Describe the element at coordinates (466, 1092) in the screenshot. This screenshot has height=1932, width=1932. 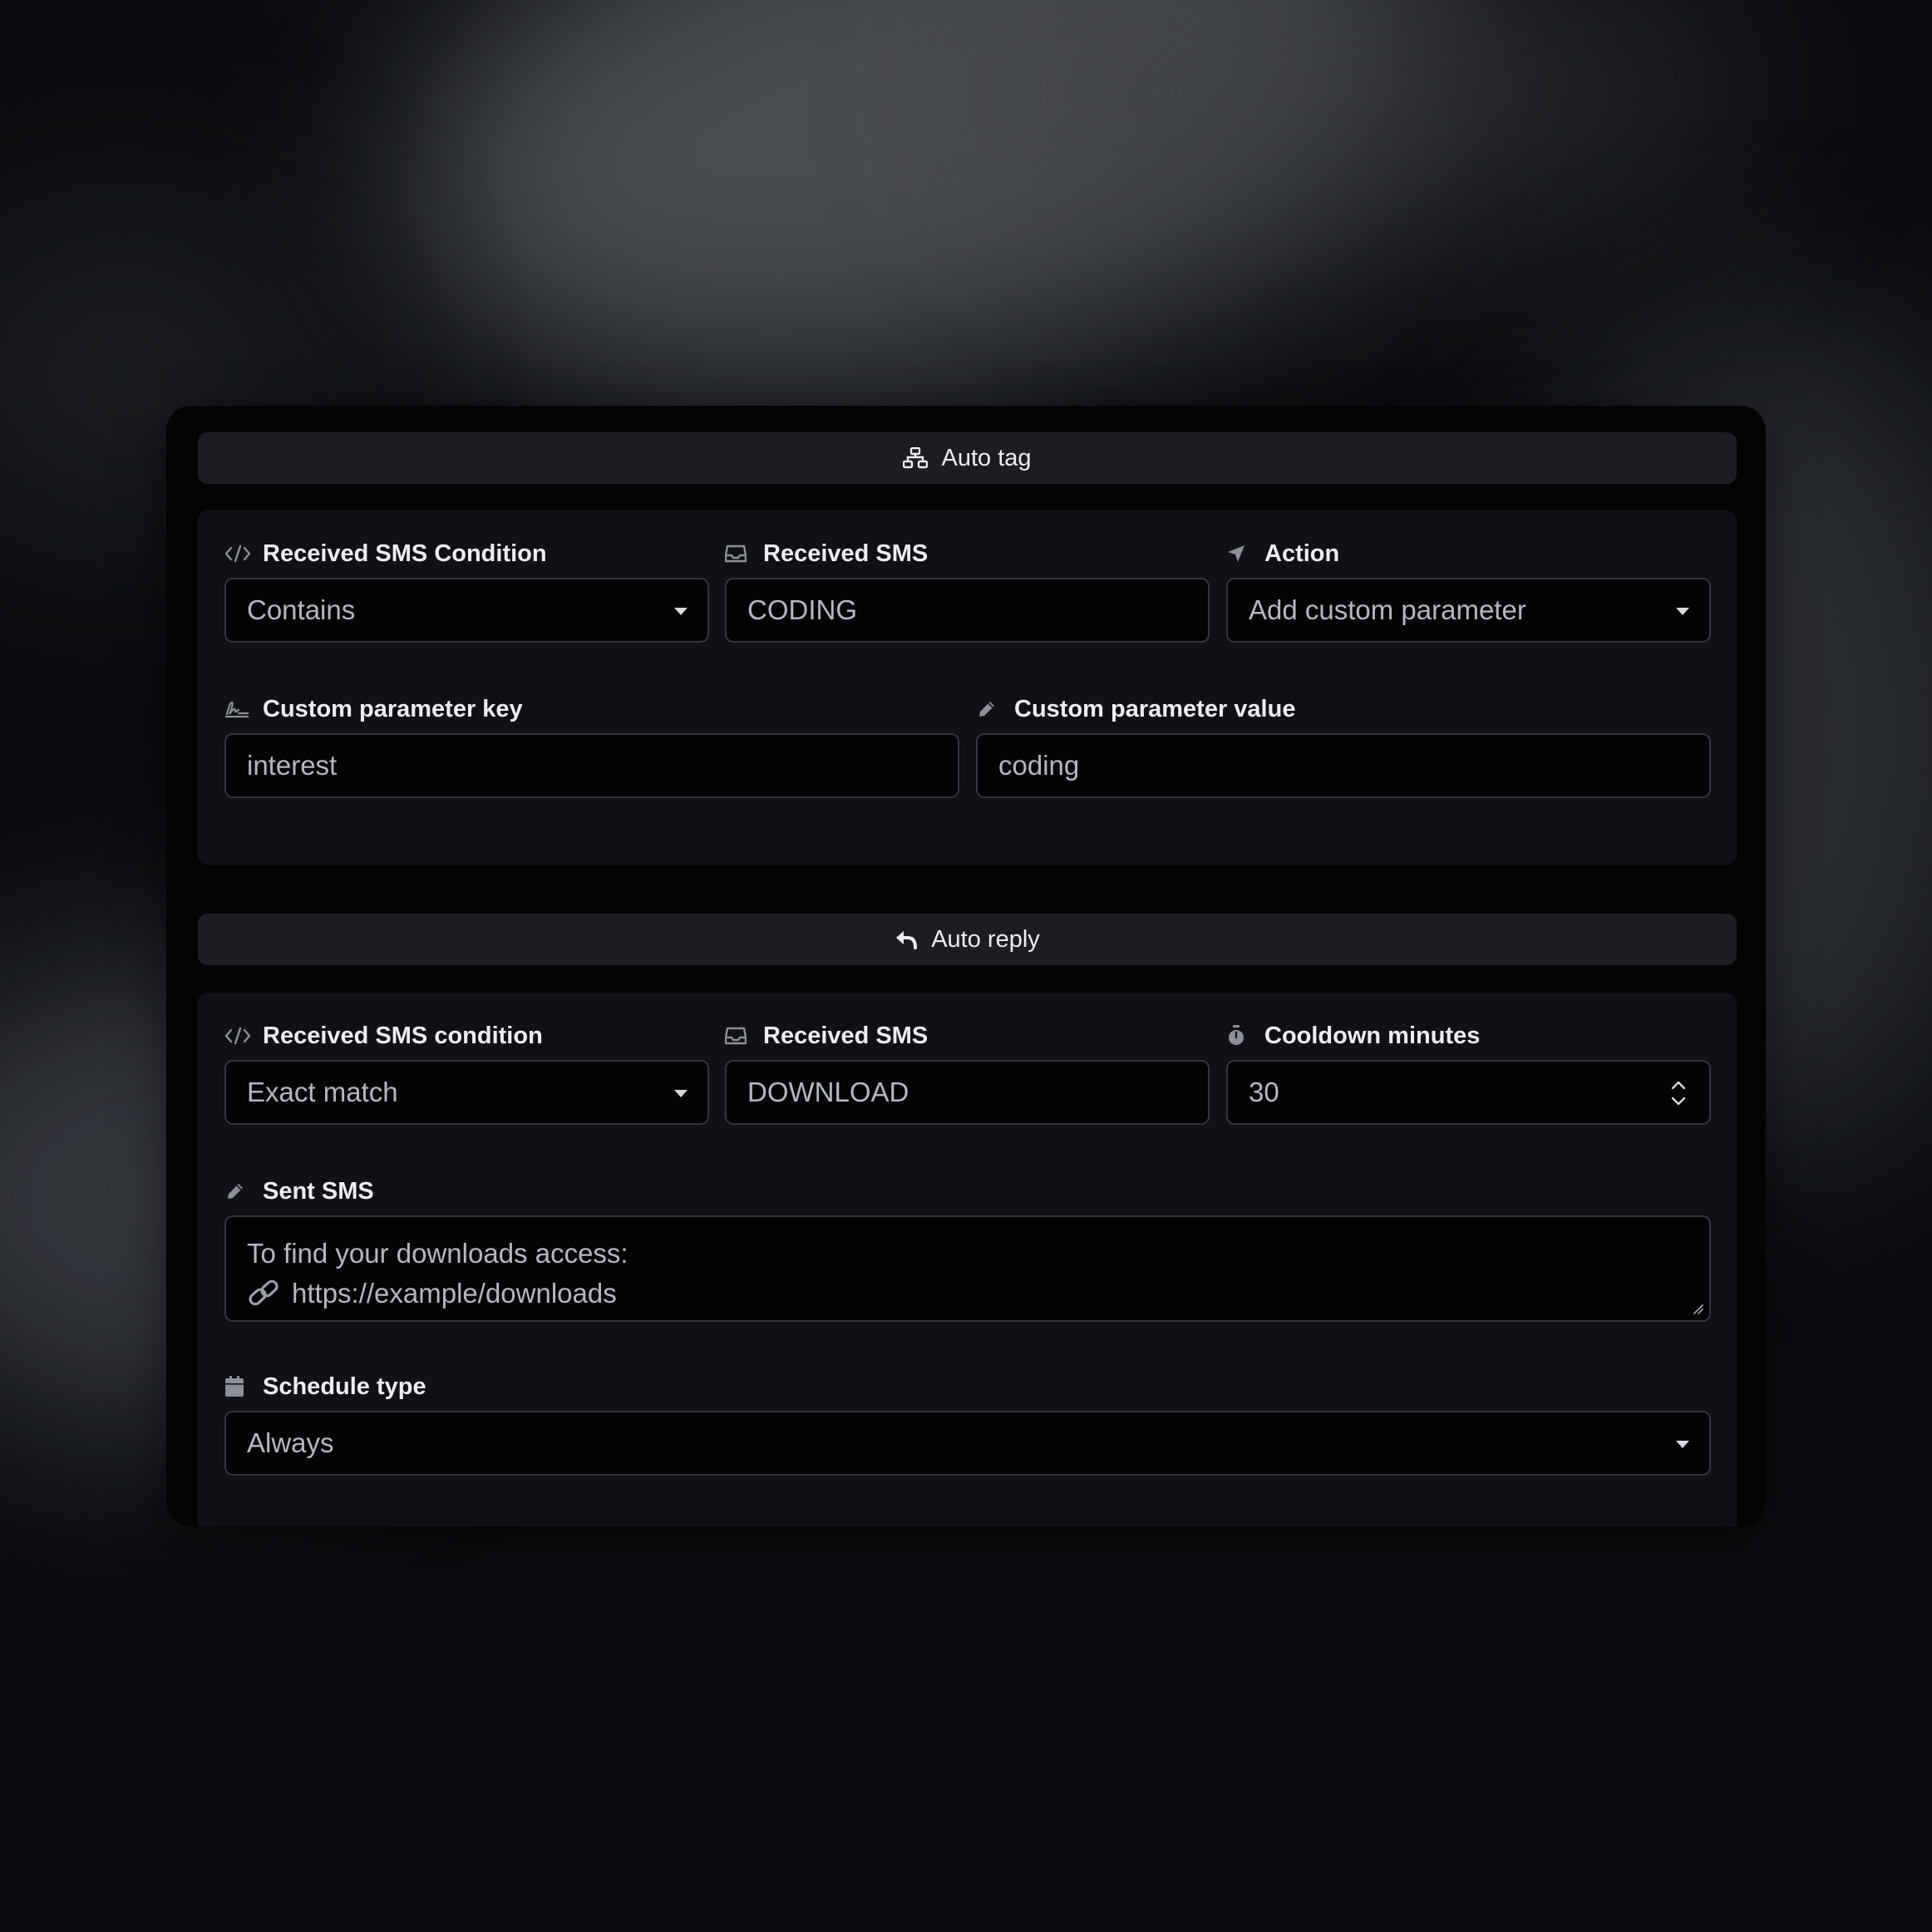
I see `reply-condition-select: Exact match` at that location.